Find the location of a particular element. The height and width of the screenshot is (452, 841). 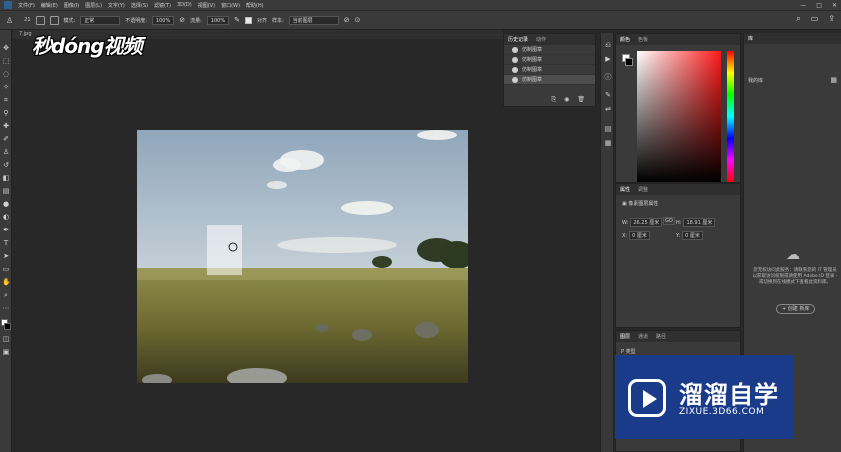

pressure-size-icon: ⊙ is located at coordinates (358, 20).